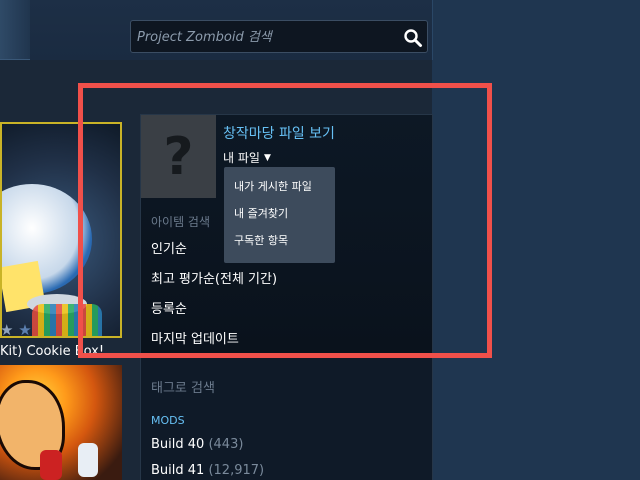  Describe the element at coordinates (413, 38) in the screenshot. I see `search-icon` at that location.